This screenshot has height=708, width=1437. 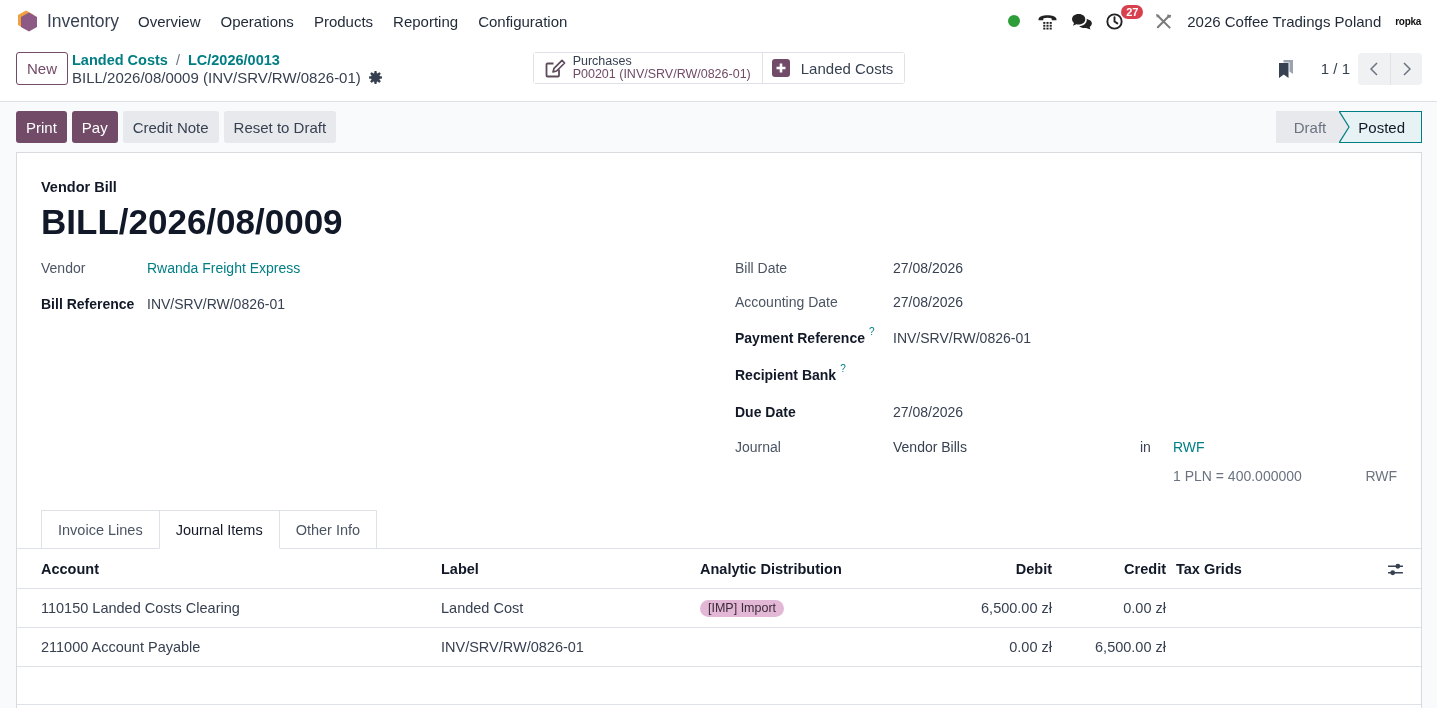 I want to click on field-label: Bill Date, so click(x=761, y=268).